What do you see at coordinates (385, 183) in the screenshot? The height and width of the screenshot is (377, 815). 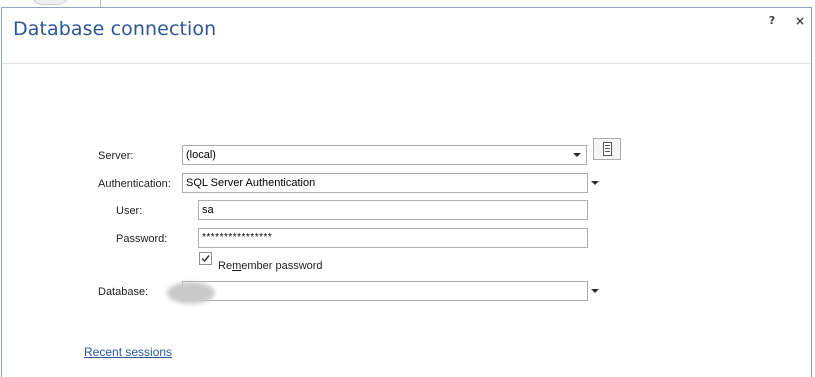 I see `authentication-select: SQL Server Authentication` at bounding box center [385, 183].